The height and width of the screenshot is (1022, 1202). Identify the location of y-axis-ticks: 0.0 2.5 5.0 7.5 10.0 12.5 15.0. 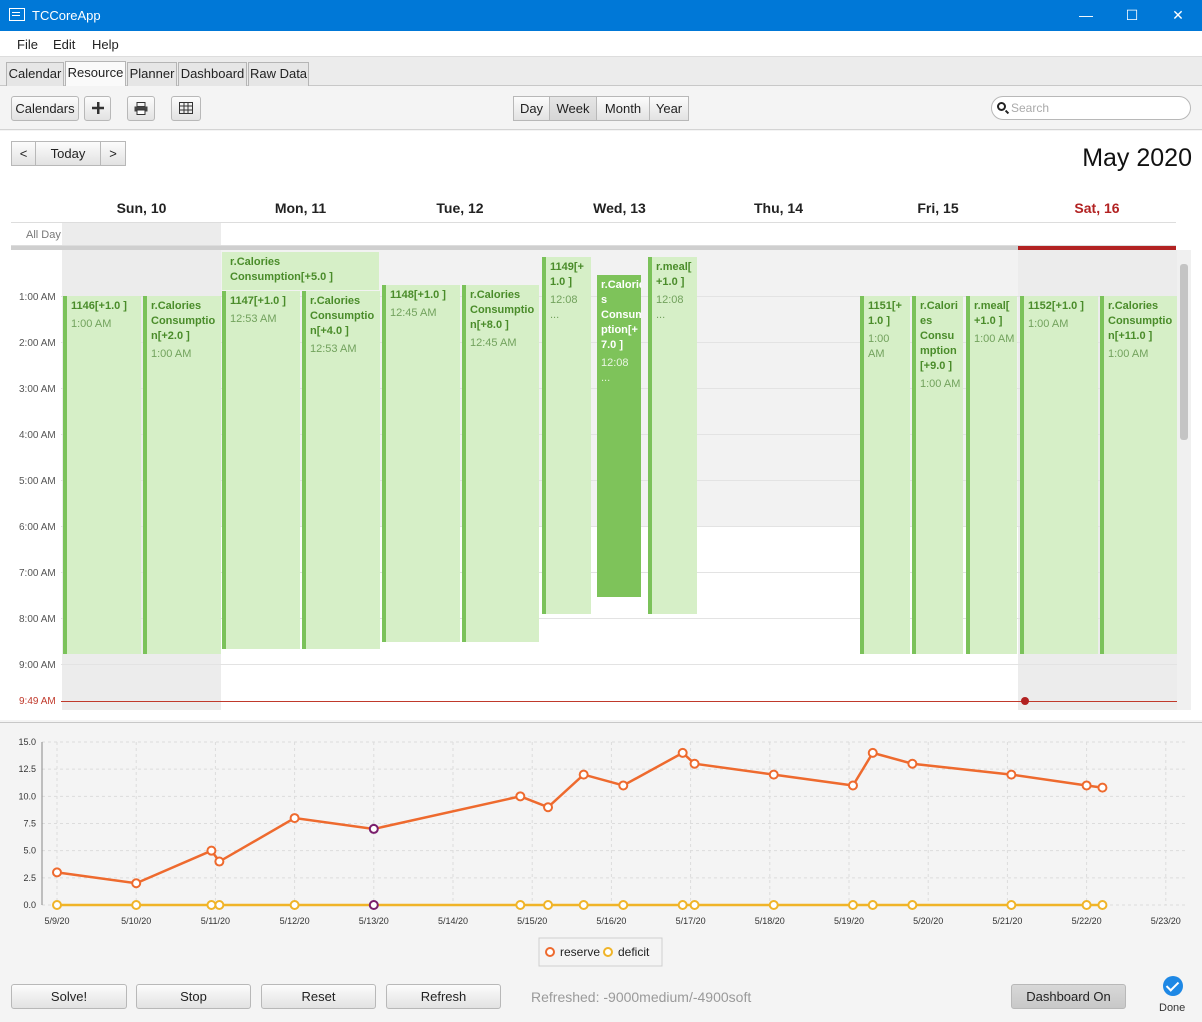
(27, 823).